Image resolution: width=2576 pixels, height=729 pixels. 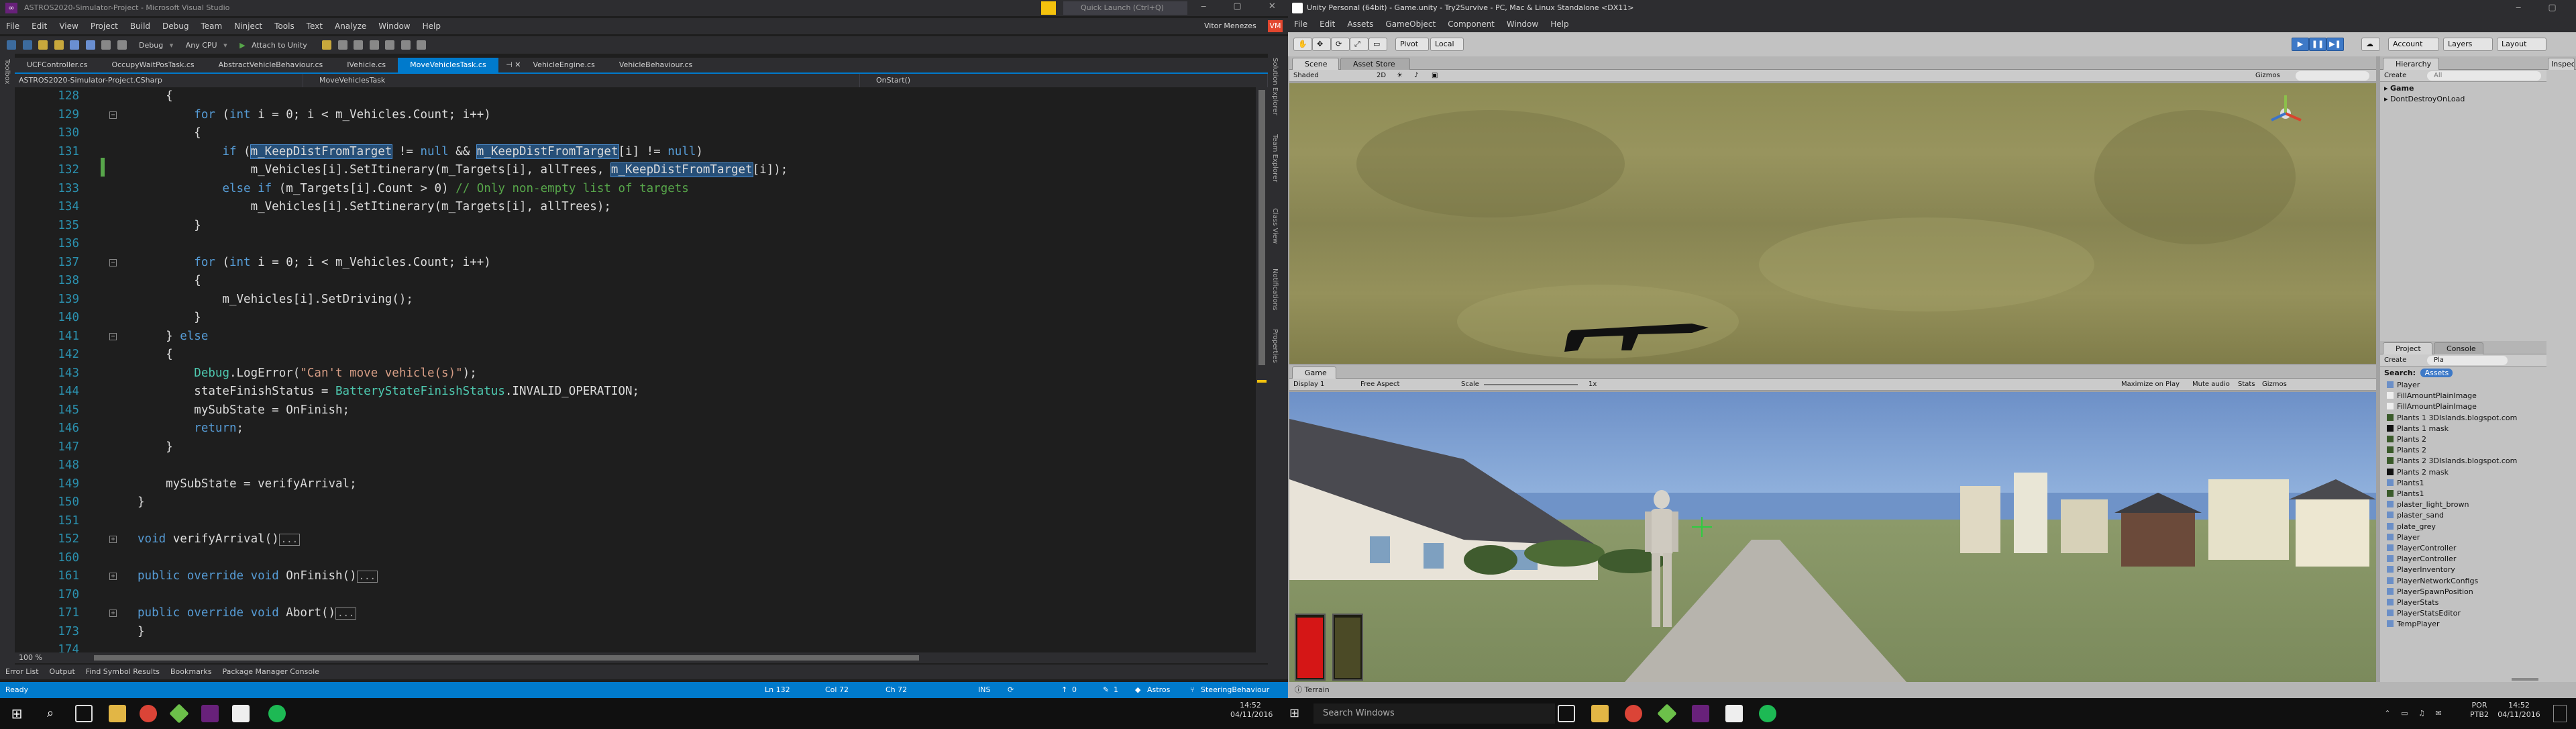 I want to click on mode-2d-toggle: 2D, so click(x=1381, y=76).